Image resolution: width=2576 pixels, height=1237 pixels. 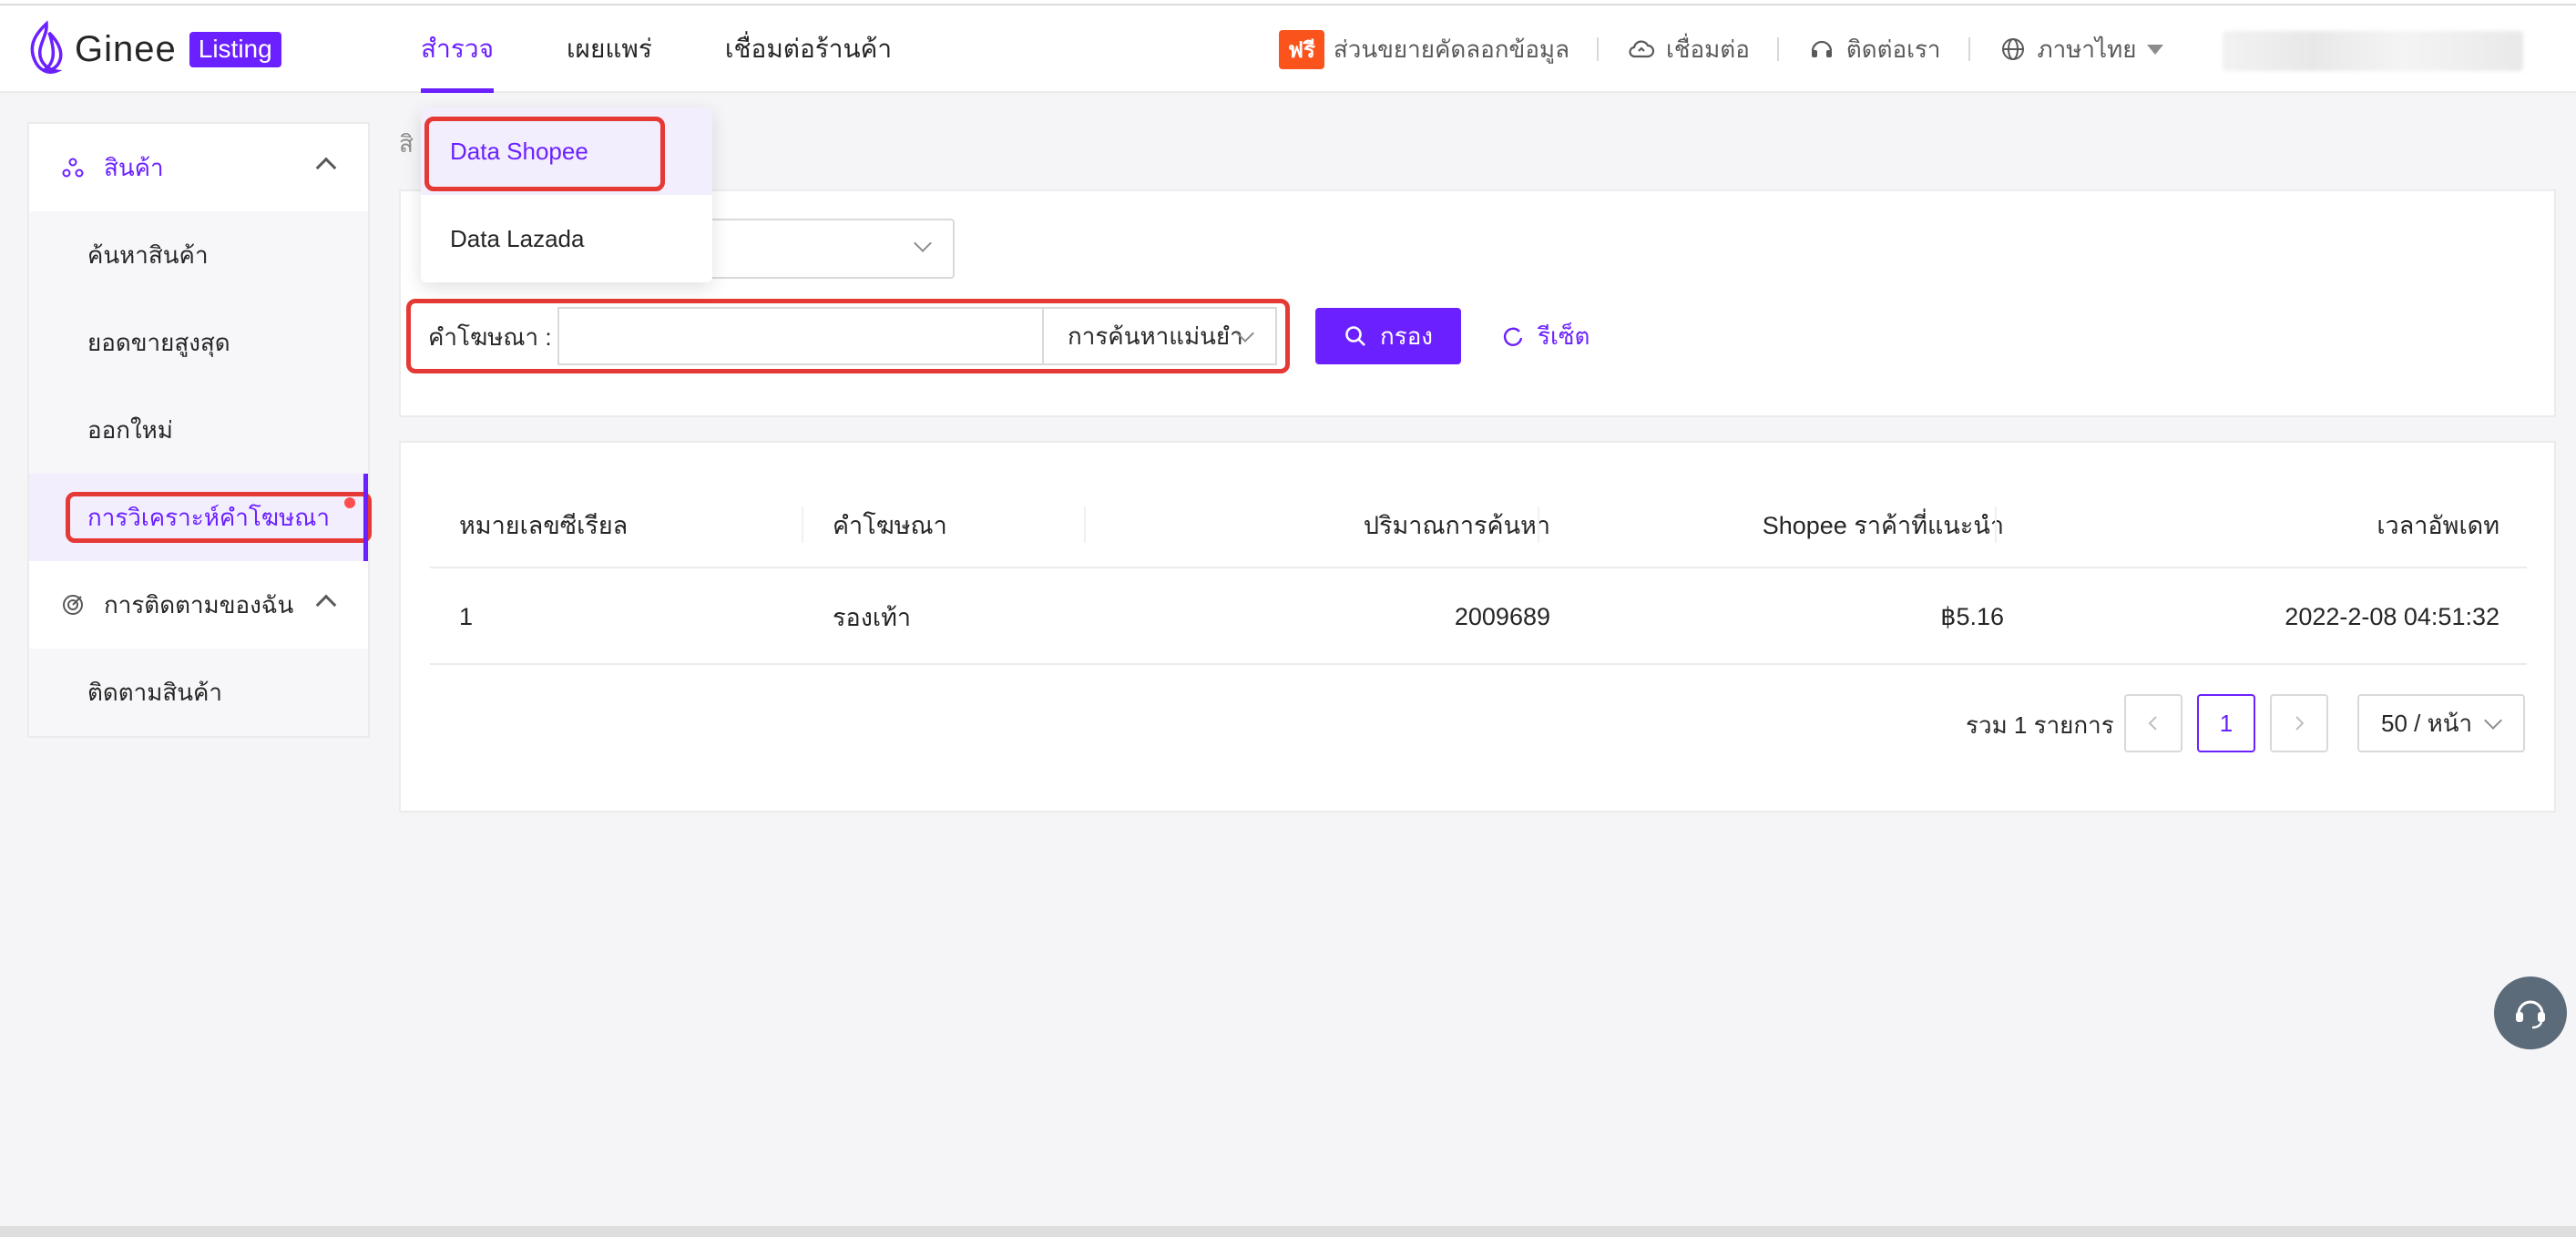 I want to click on sidebar-group-tracking: การติดตามของฉัน, so click(x=198, y=605).